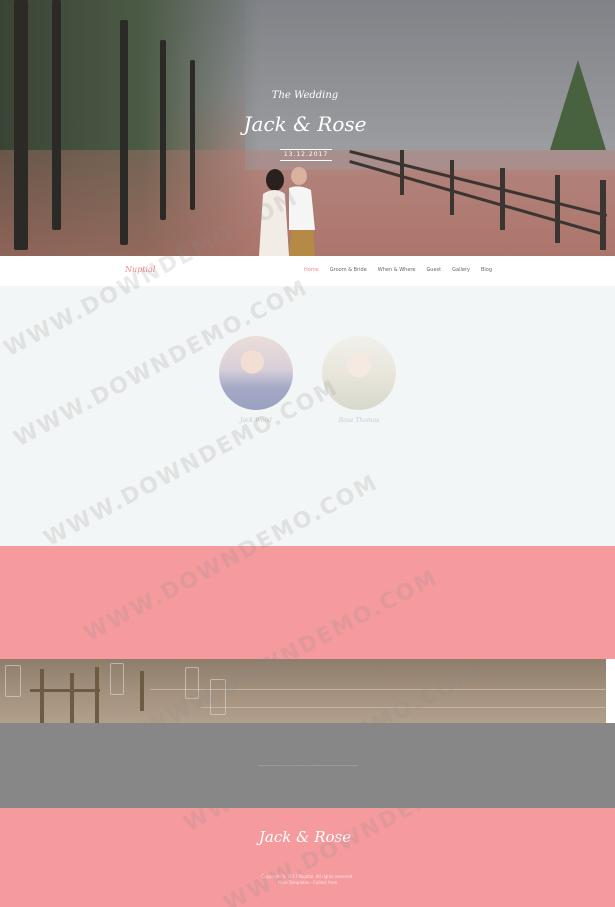 Image resolution: width=615 pixels, height=907 pixels. What do you see at coordinates (256, 373) in the screenshot?
I see `groom-avatar` at bounding box center [256, 373].